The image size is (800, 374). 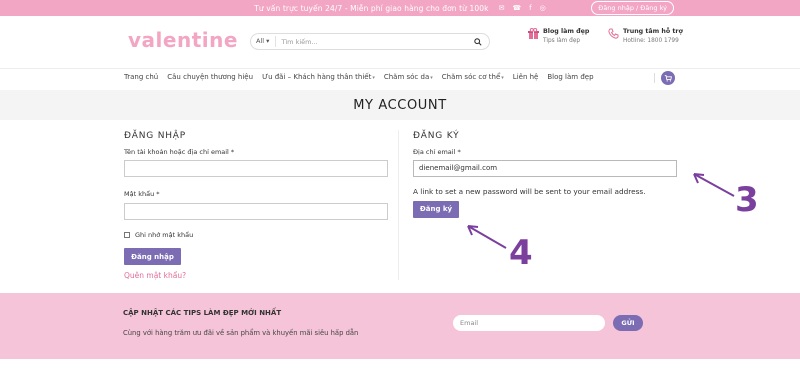 I want to click on lost-password-link: Quên mật khẩu?, so click(x=259, y=275).